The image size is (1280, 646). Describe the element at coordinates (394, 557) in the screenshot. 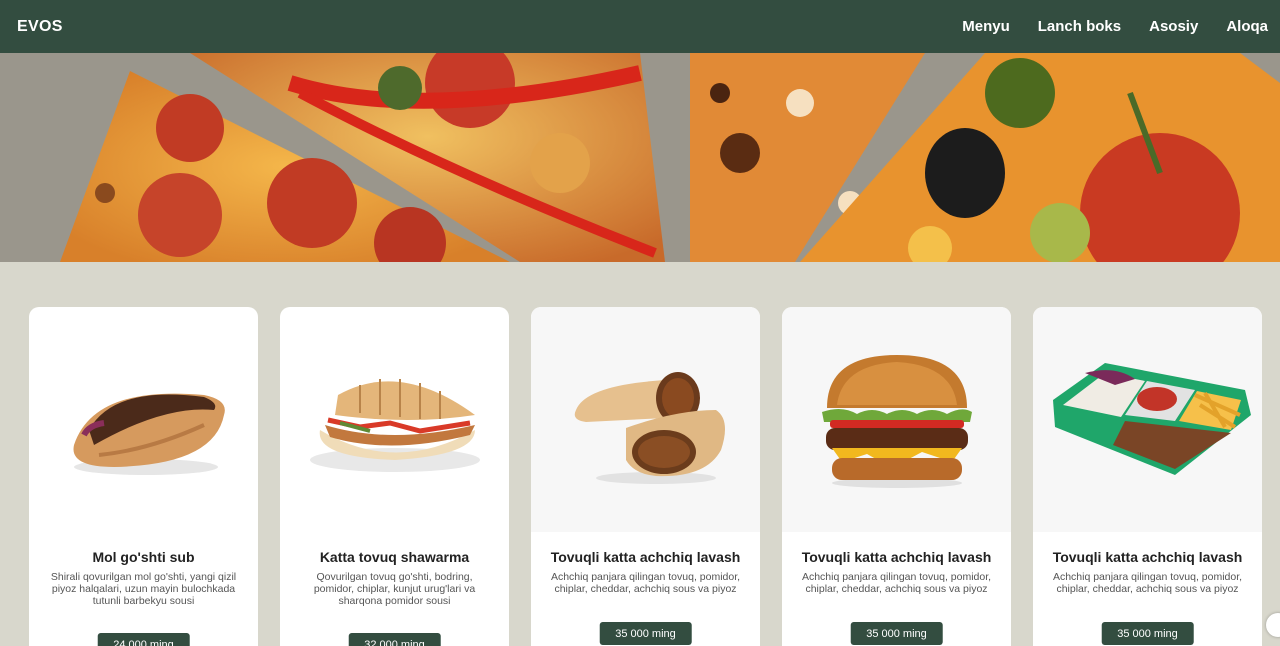

I see `product-title: Katta tovuq shawarma` at that location.